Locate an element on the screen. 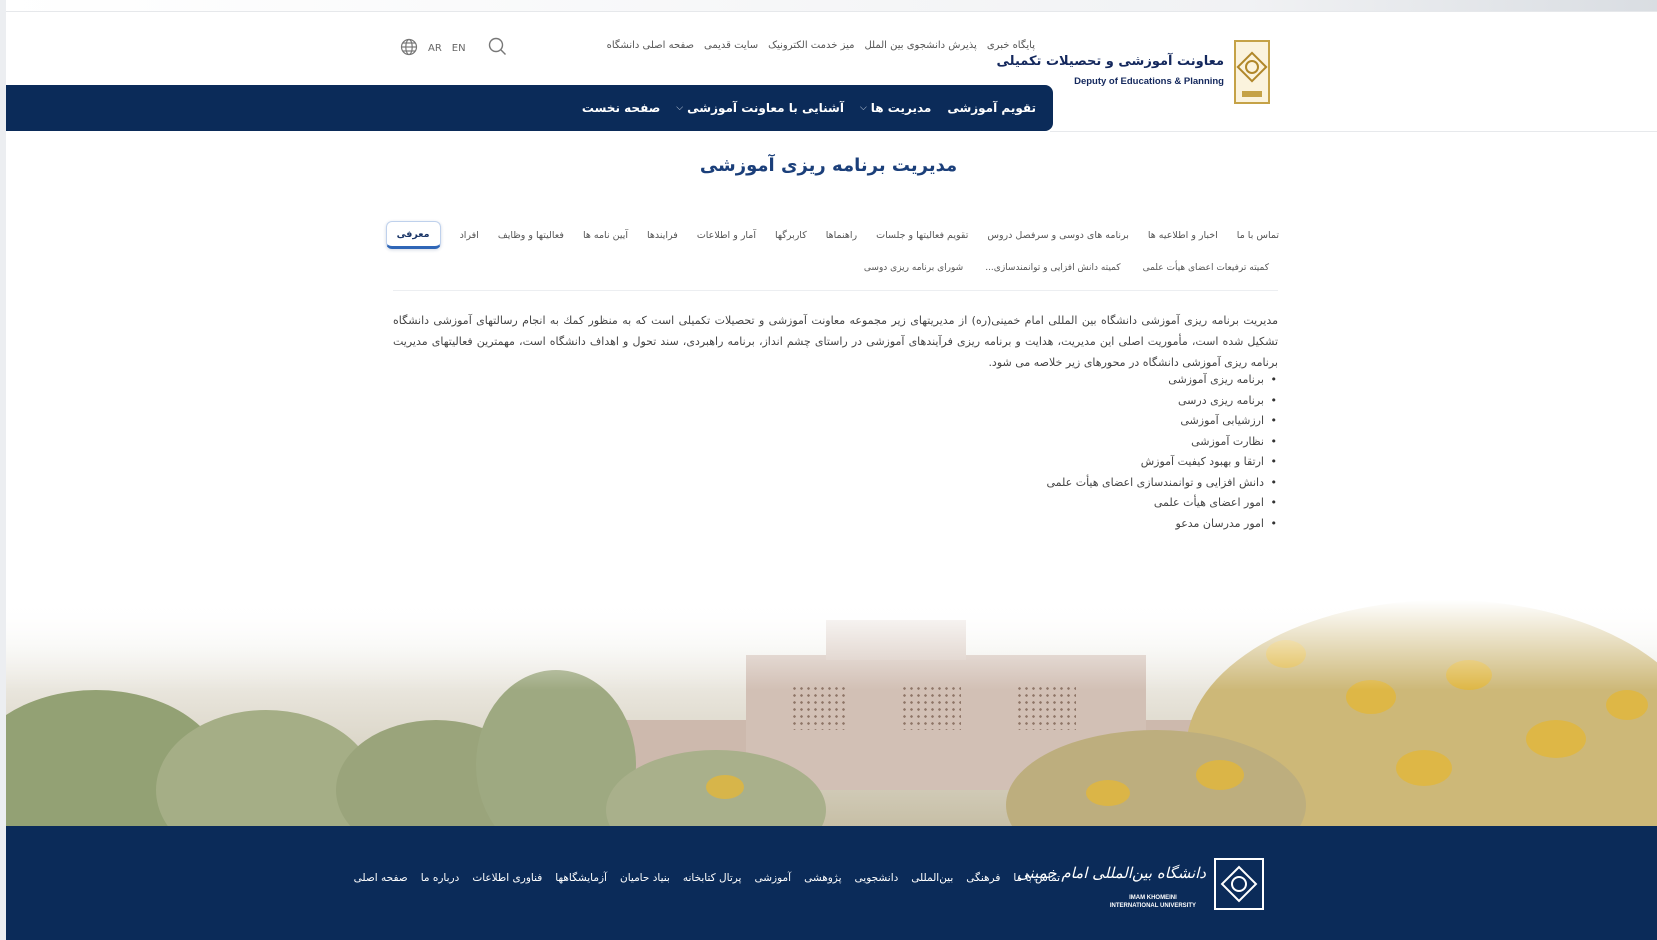  nav-home-label: صفحه نخست is located at coordinates (621, 108).